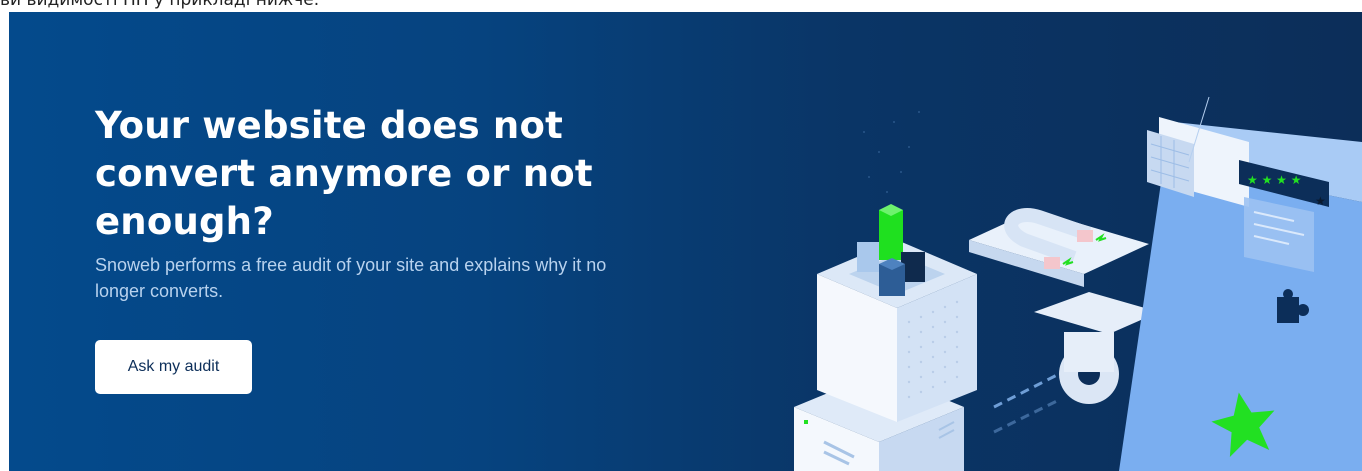 Image resolution: width=1362 pixels, height=471 pixels. What do you see at coordinates (681, 6) in the screenshot?
I see `top-text-strip: ви видимості НП у прикладі нижче.` at bounding box center [681, 6].